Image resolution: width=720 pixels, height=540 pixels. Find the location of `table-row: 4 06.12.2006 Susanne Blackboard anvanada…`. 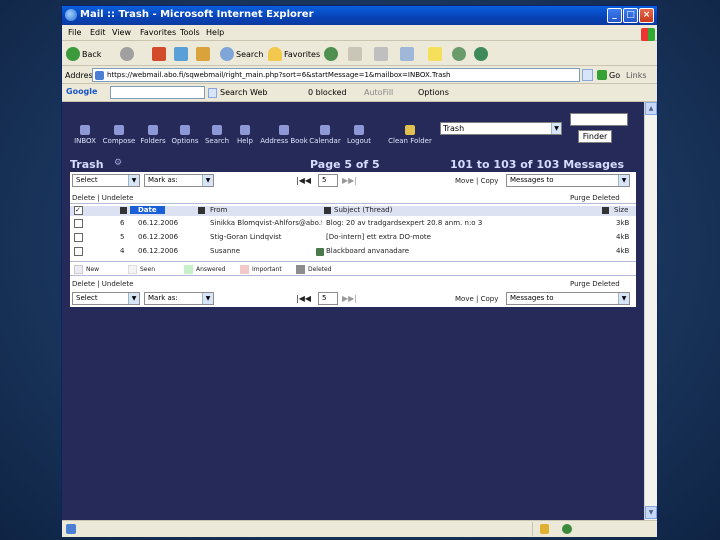

table-row: 4 06.12.2006 Susanne Blackboard anvanada… is located at coordinates (353, 252).